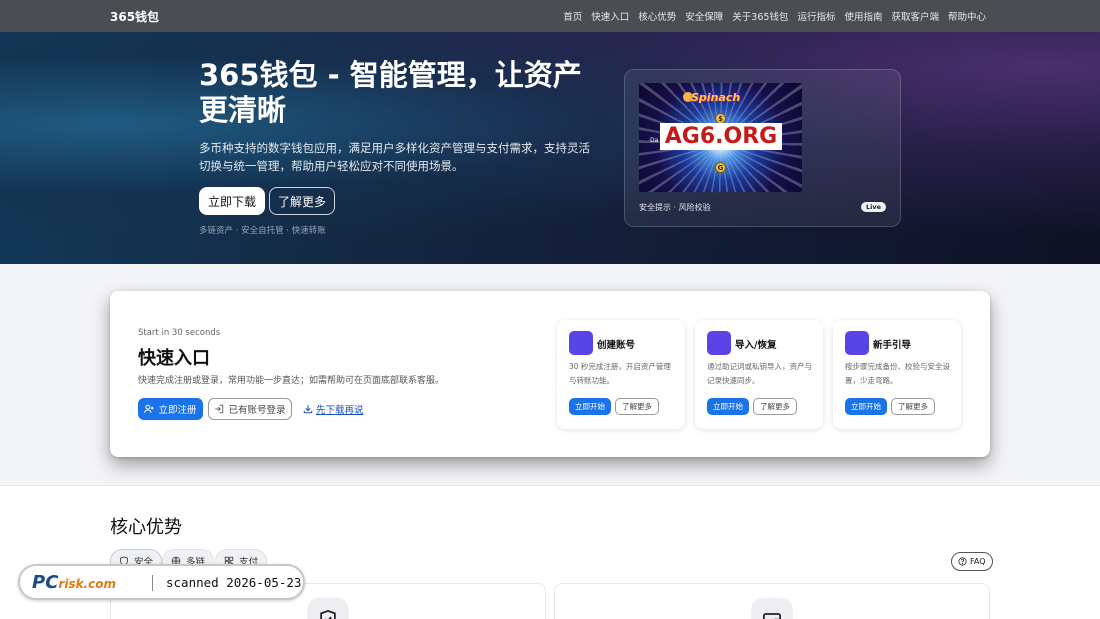 This screenshot has height=619, width=1100. I want to click on nav-link-security: 安全保障, so click(704, 16).